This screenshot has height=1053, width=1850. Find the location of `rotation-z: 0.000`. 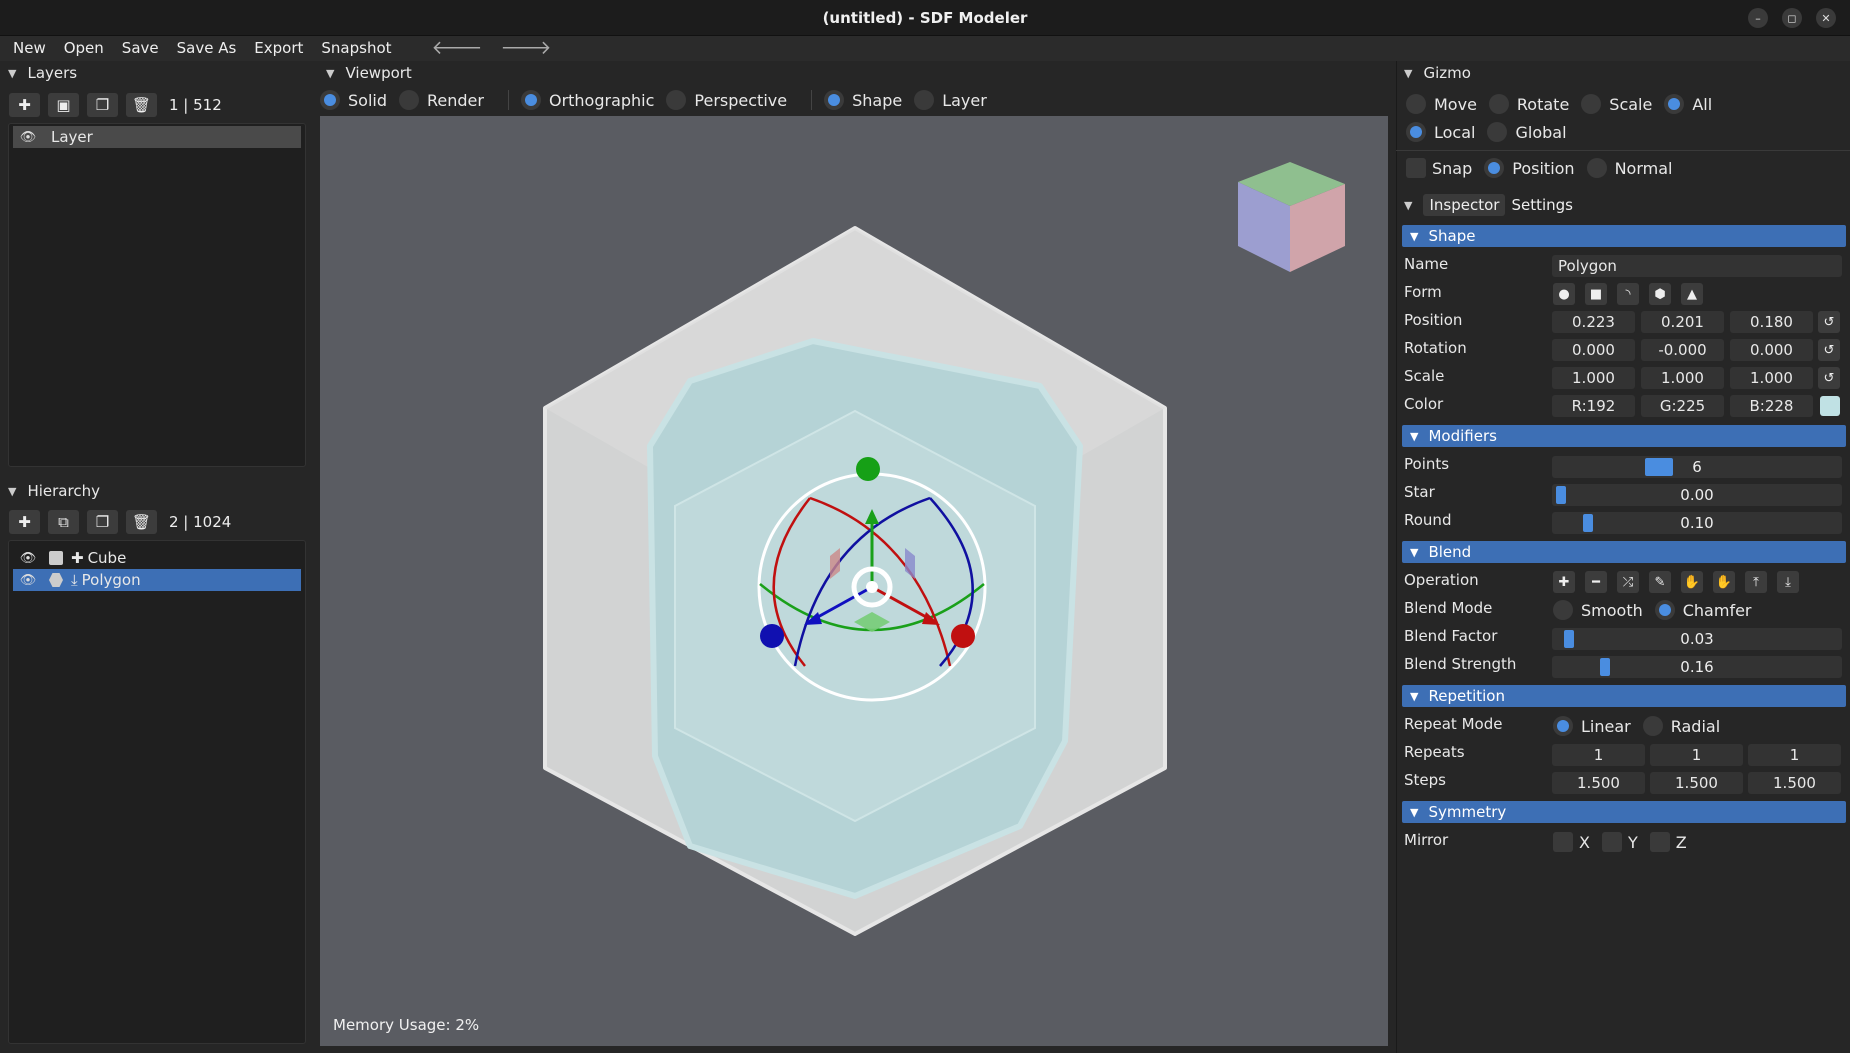

rotation-z: 0.000 is located at coordinates (1771, 350).